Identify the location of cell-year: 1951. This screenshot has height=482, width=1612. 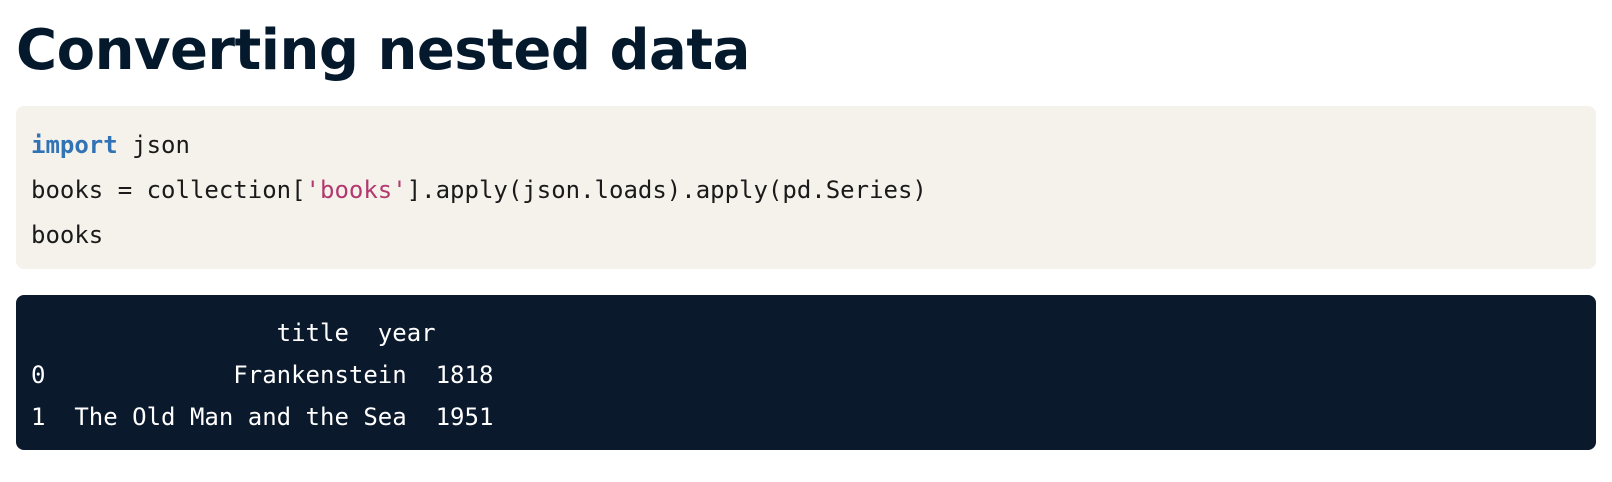
(464, 417).